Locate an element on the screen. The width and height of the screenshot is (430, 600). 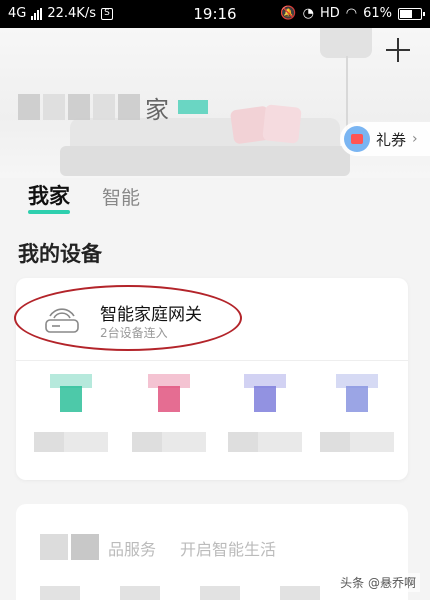
watermark: 头条 @悬乔啊 is located at coordinates (378, 582).